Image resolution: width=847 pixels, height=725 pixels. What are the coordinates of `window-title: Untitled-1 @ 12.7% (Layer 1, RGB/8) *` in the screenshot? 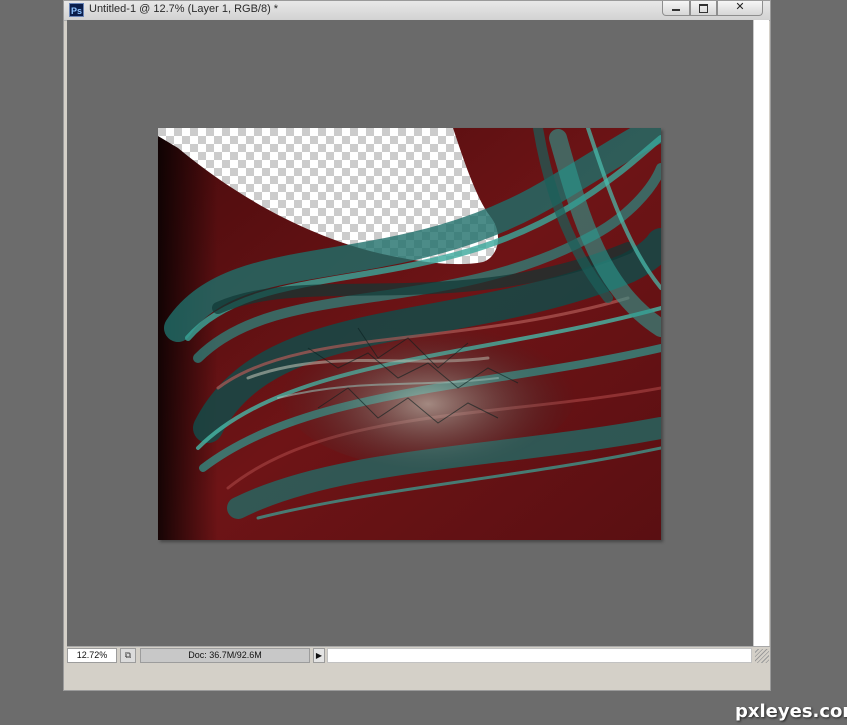 It's located at (184, 9).